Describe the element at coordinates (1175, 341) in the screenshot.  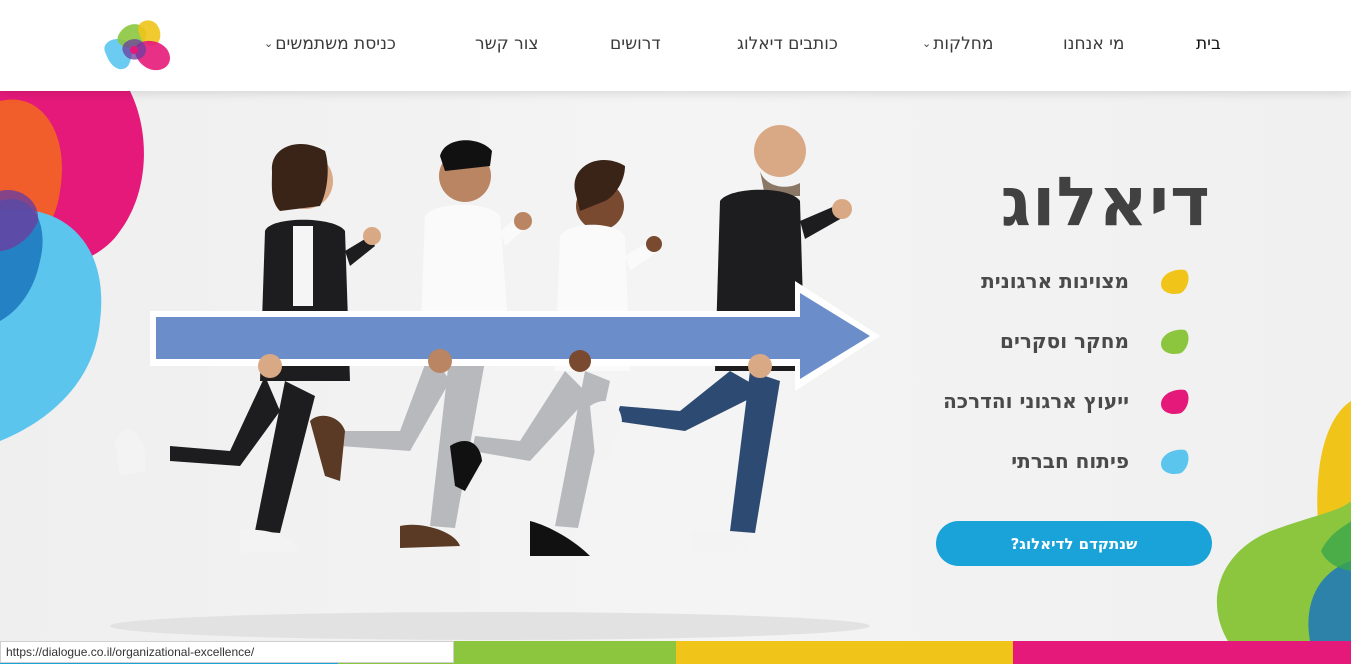
I see `green-shape-icon` at that location.